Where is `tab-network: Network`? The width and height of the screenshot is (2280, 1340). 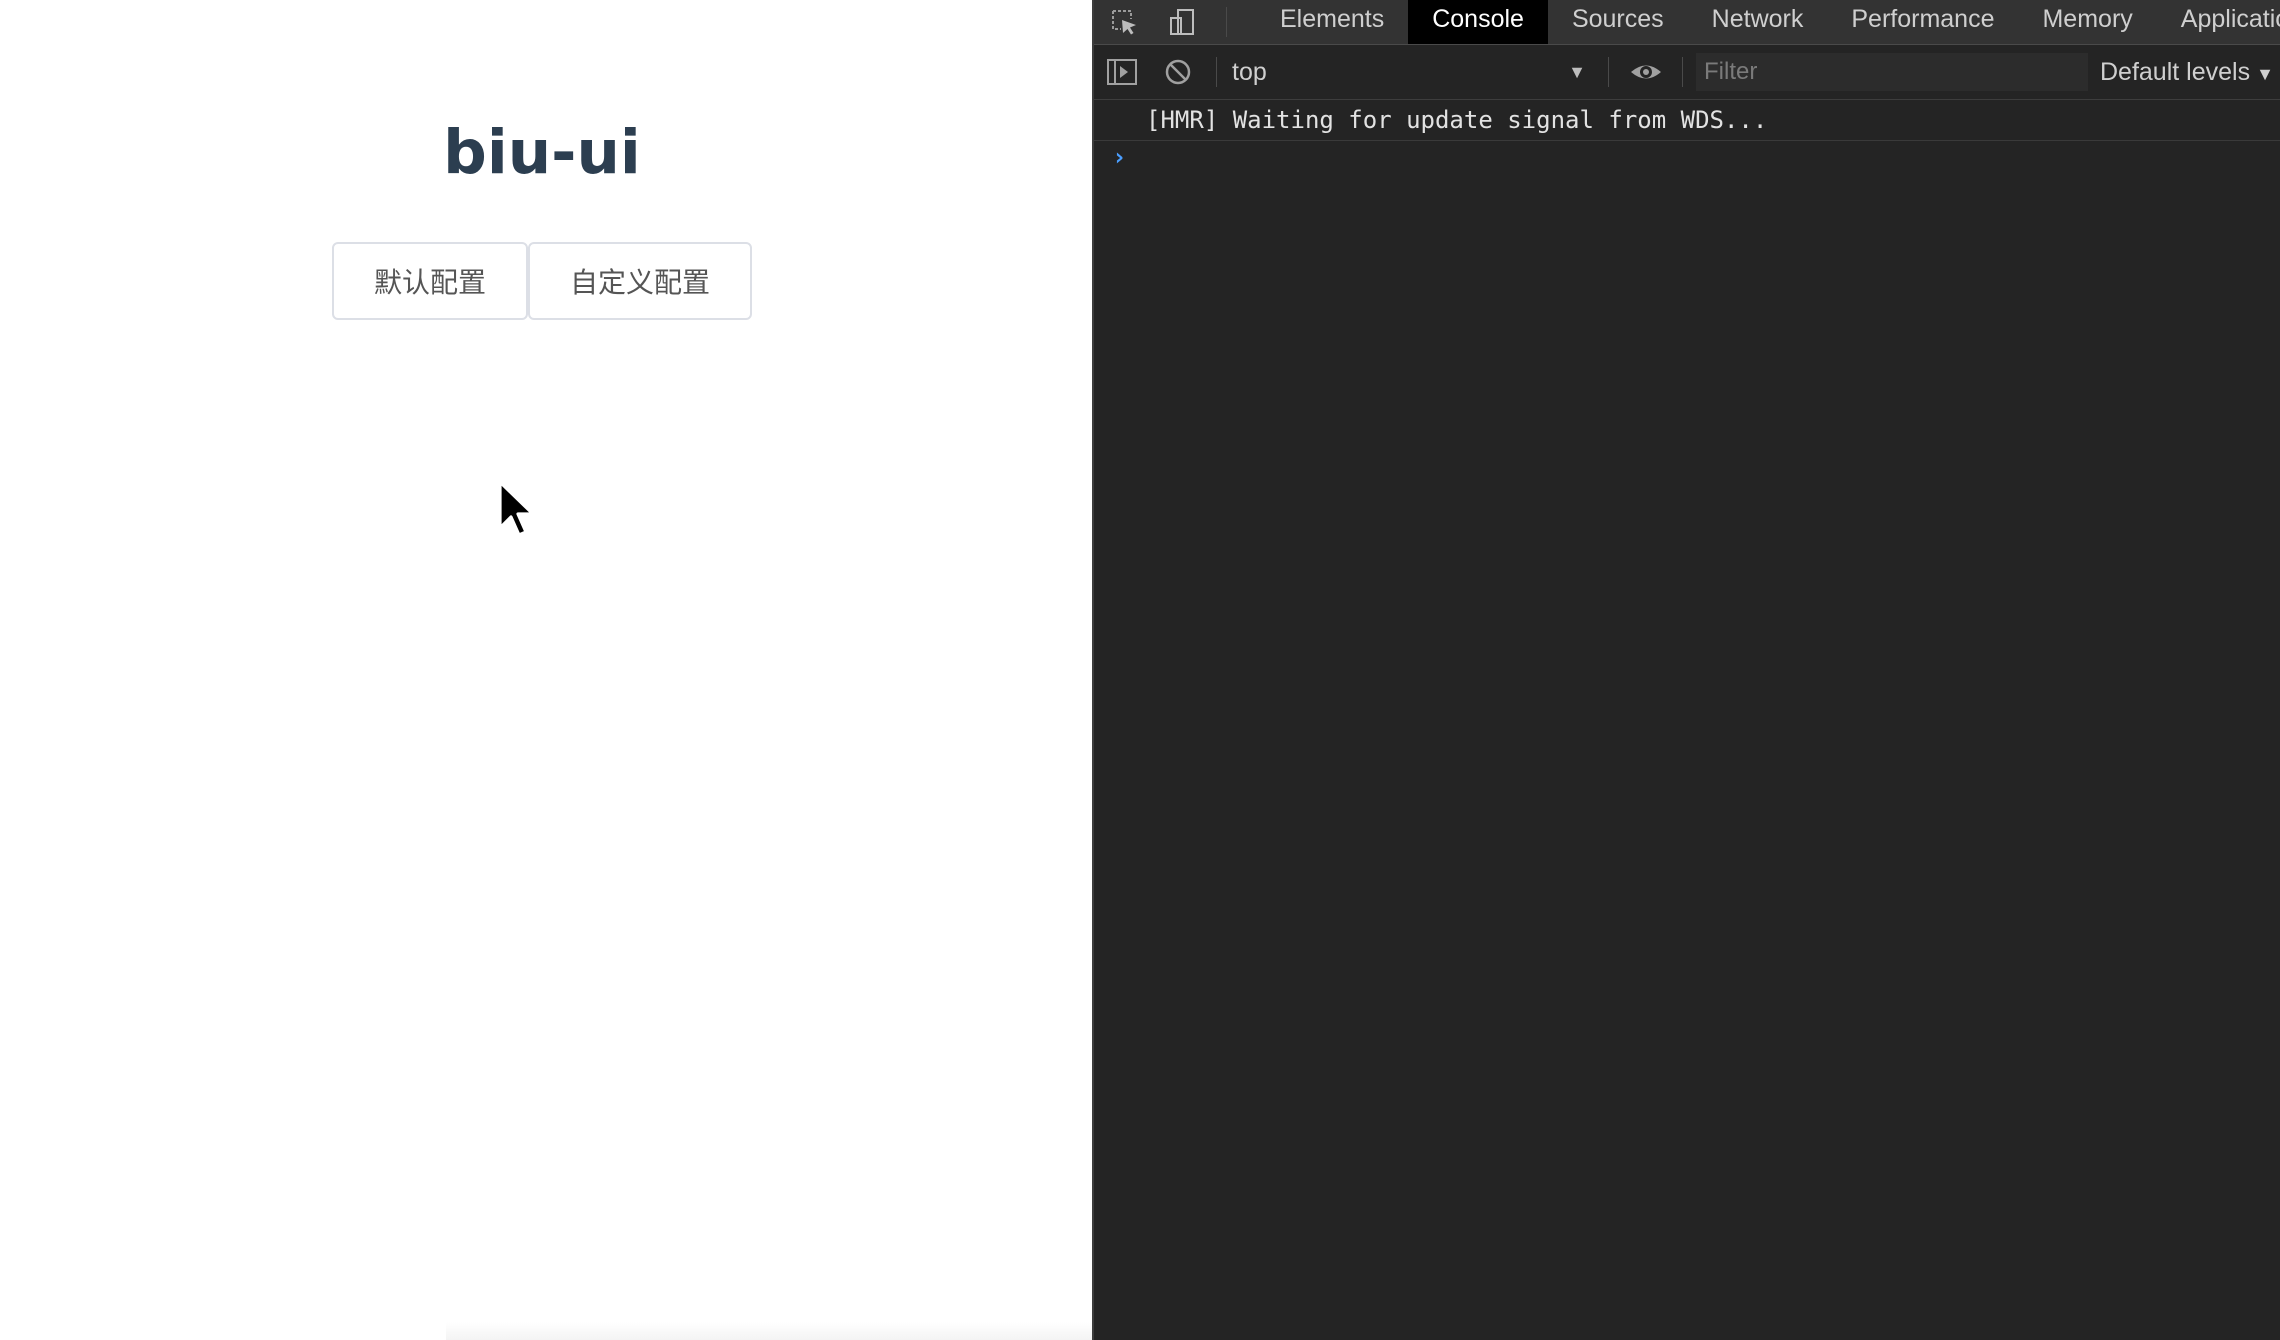 tab-network: Network is located at coordinates (1758, 22).